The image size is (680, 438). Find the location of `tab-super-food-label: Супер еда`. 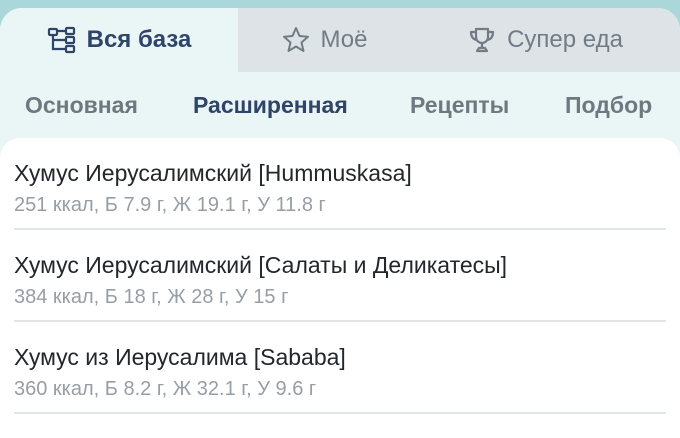

tab-super-food-label: Супер еда is located at coordinates (565, 39).